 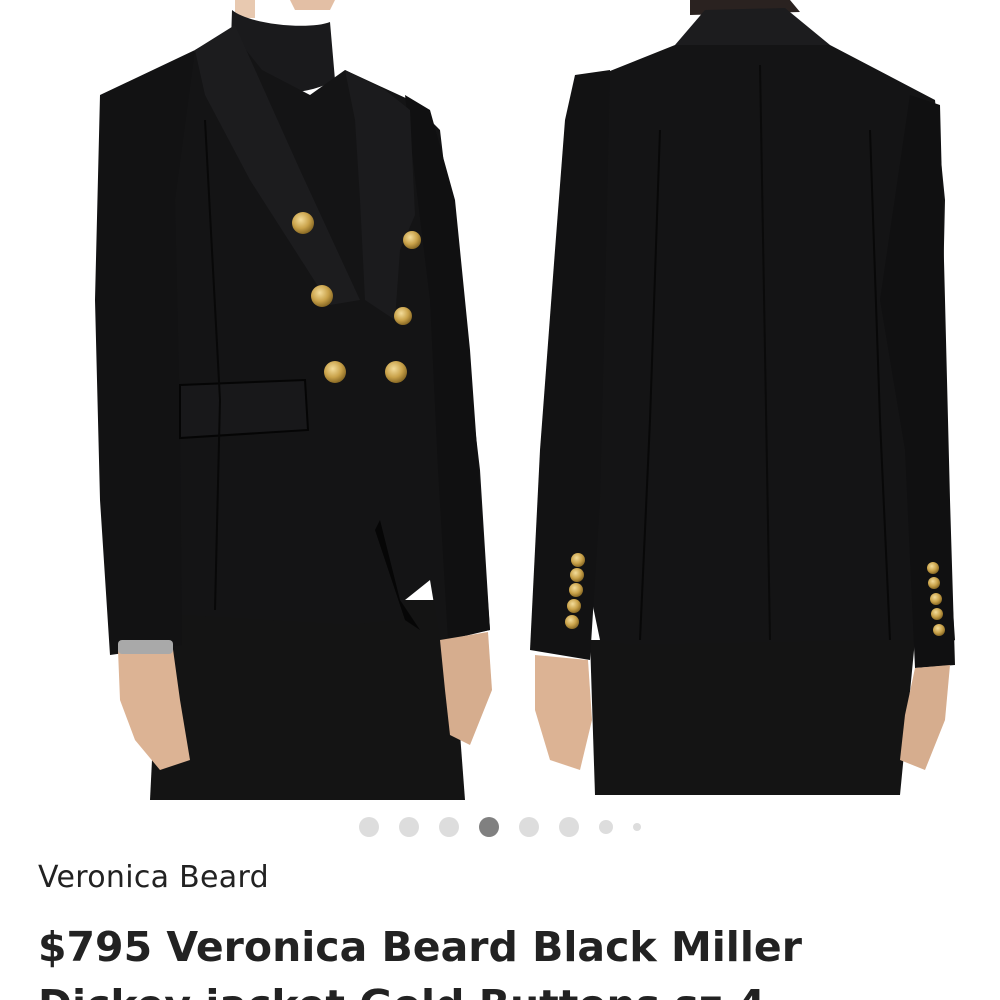 What do you see at coordinates (153, 877) in the screenshot?
I see `brand-name: Veronica Beard` at bounding box center [153, 877].